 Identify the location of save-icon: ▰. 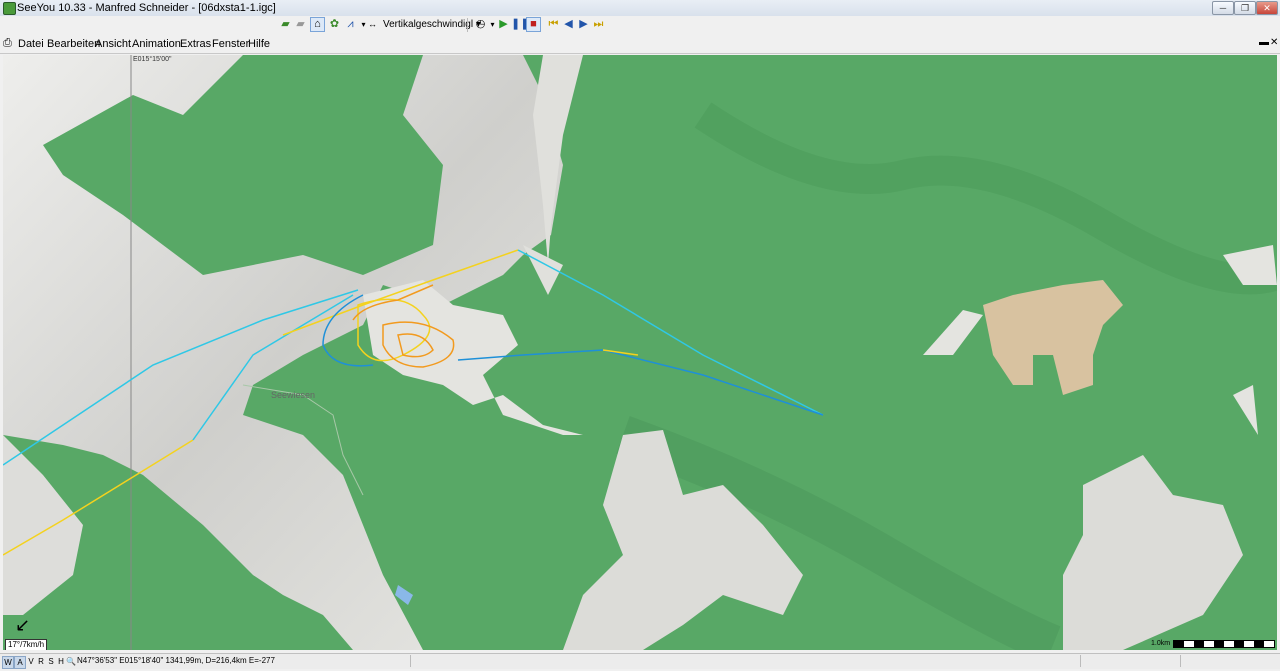
(300, 24).